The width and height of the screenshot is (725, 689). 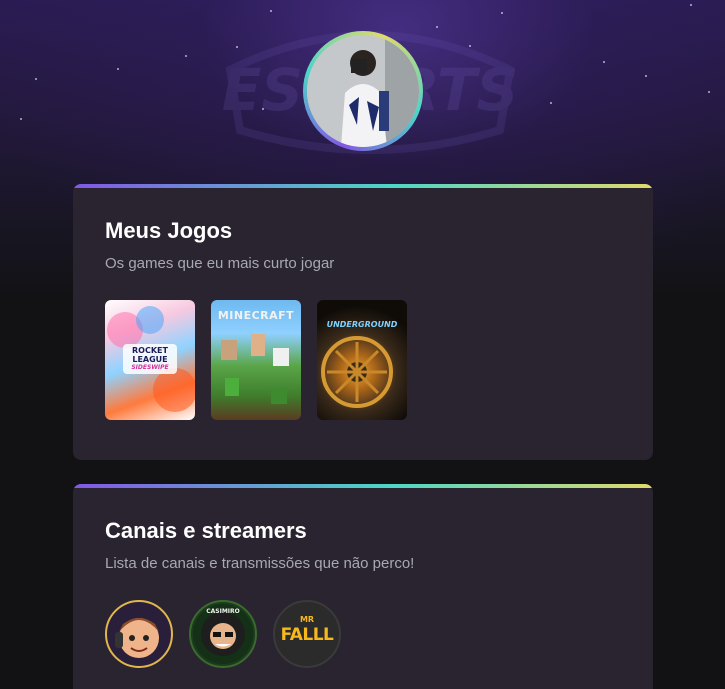 I want to click on streamer-avatar-casimiro: CASIMIRO, so click(x=223, y=634).